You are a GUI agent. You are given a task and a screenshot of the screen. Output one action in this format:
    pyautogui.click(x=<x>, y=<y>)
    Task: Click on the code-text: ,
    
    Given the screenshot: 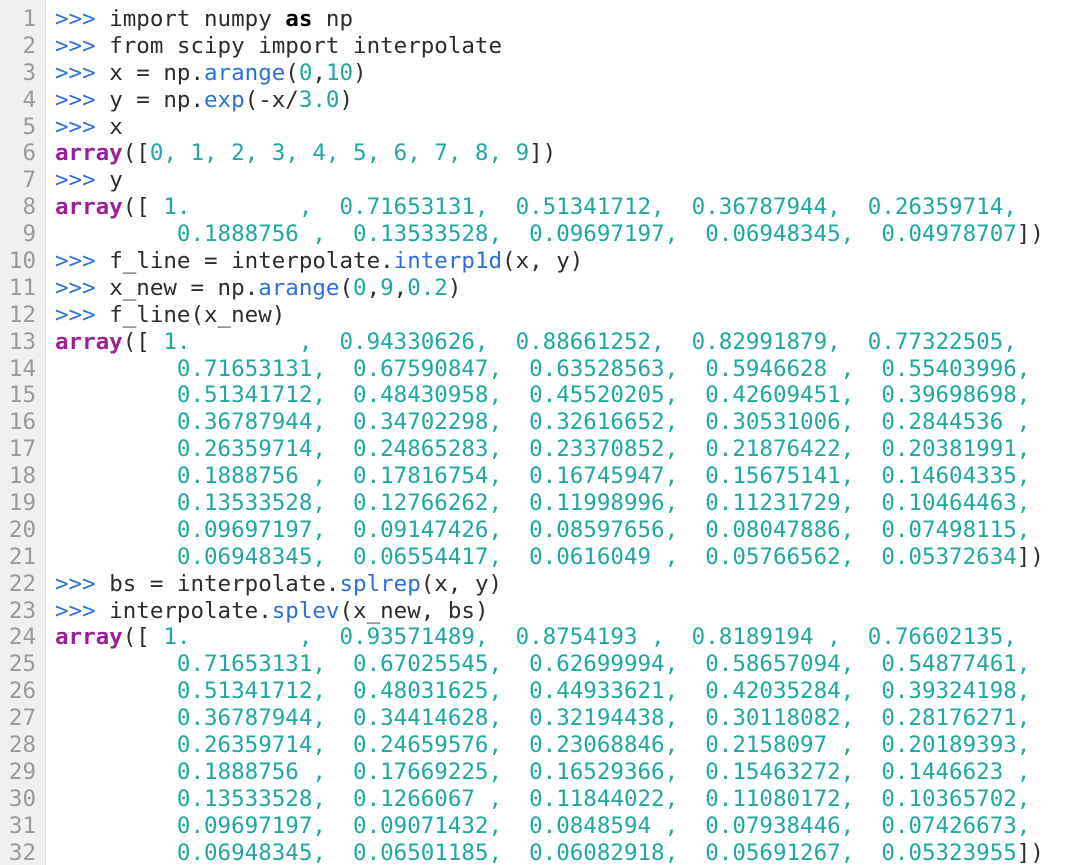 What is the action you would take?
    pyautogui.click(x=319, y=72)
    